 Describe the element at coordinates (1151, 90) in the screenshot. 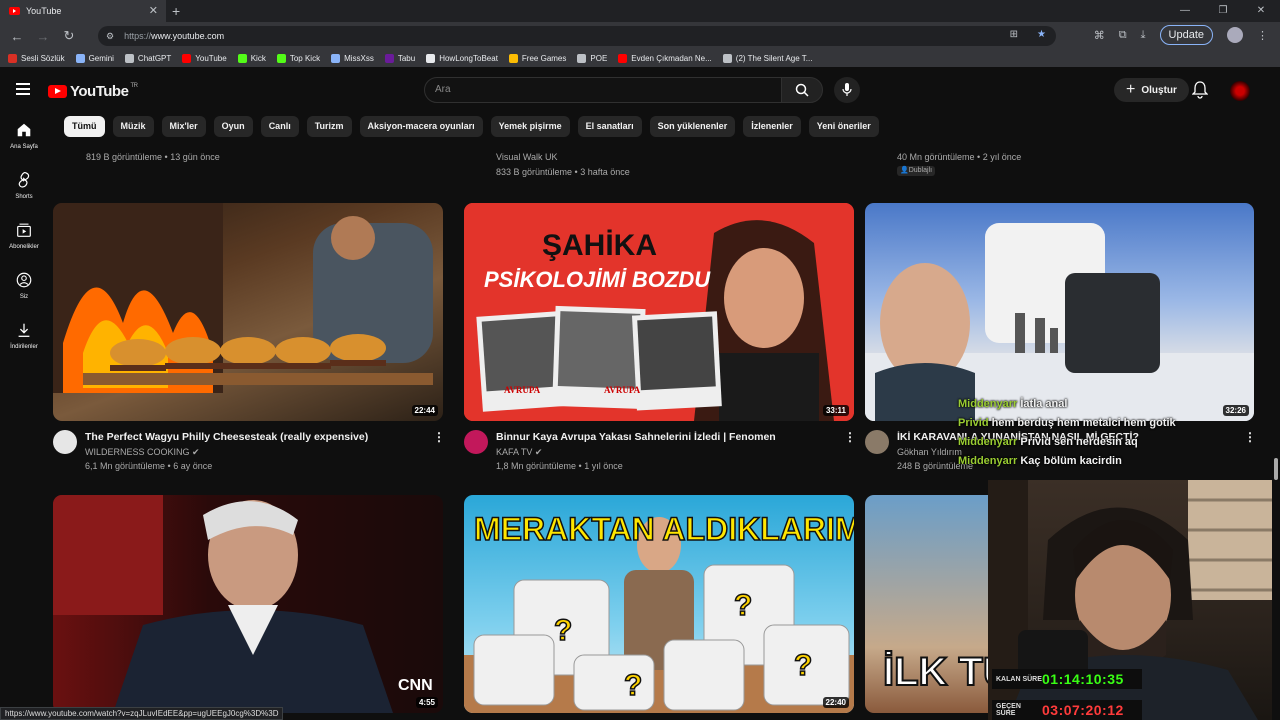

I see `create-button: + Oluştur` at that location.